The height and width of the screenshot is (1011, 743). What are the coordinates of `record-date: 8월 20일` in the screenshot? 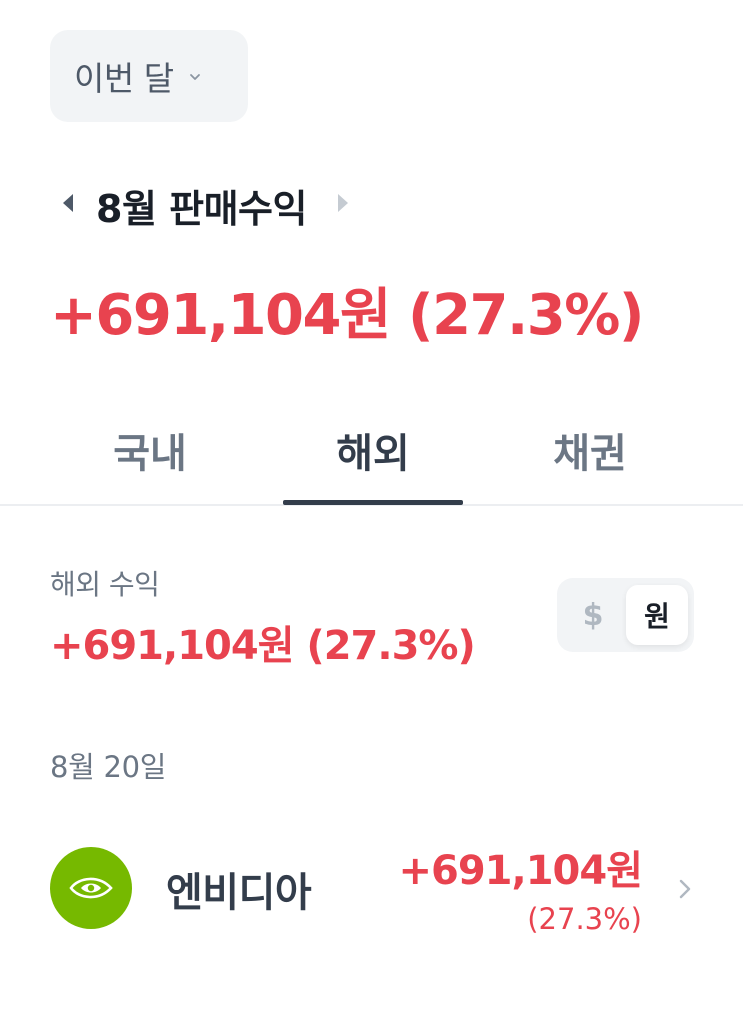 It's located at (108, 767).